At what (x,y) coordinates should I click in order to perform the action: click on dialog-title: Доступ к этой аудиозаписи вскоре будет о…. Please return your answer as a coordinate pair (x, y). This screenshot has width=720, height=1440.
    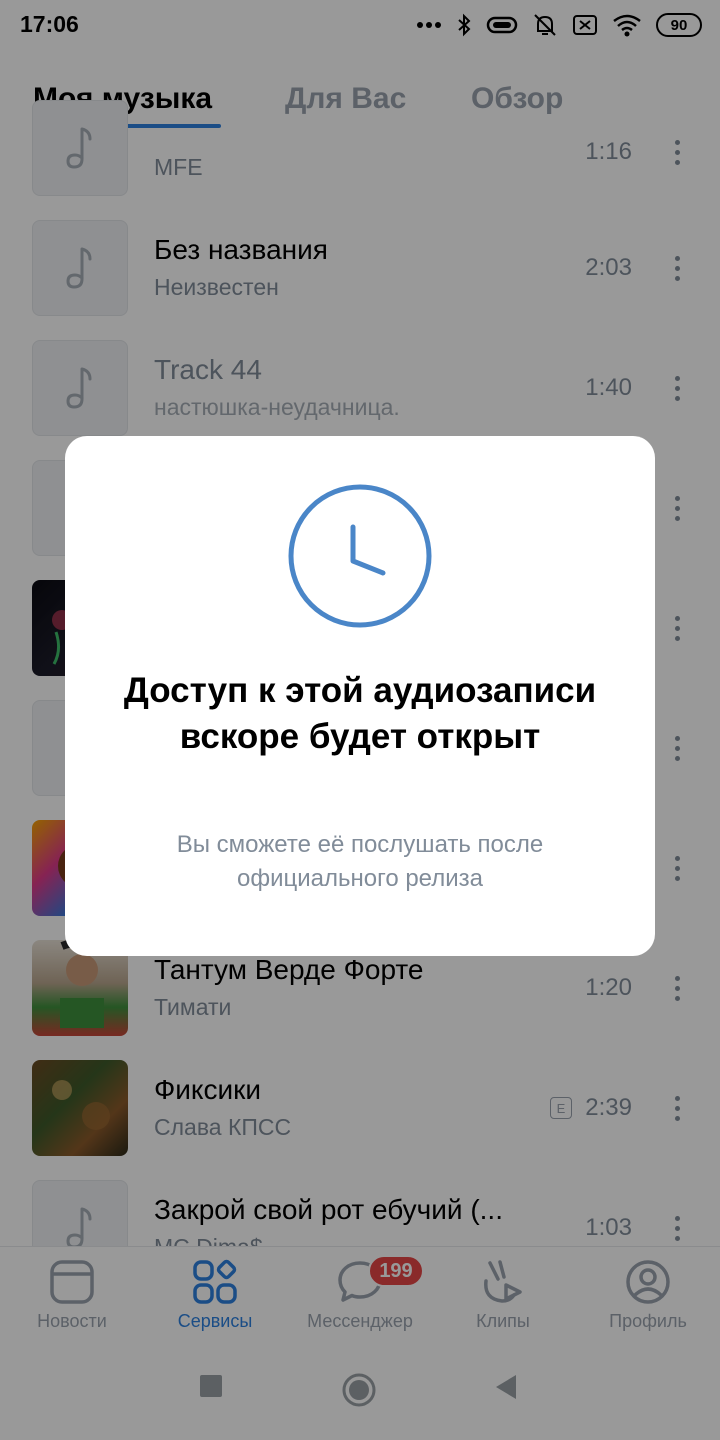
    Looking at the image, I should click on (360, 713).